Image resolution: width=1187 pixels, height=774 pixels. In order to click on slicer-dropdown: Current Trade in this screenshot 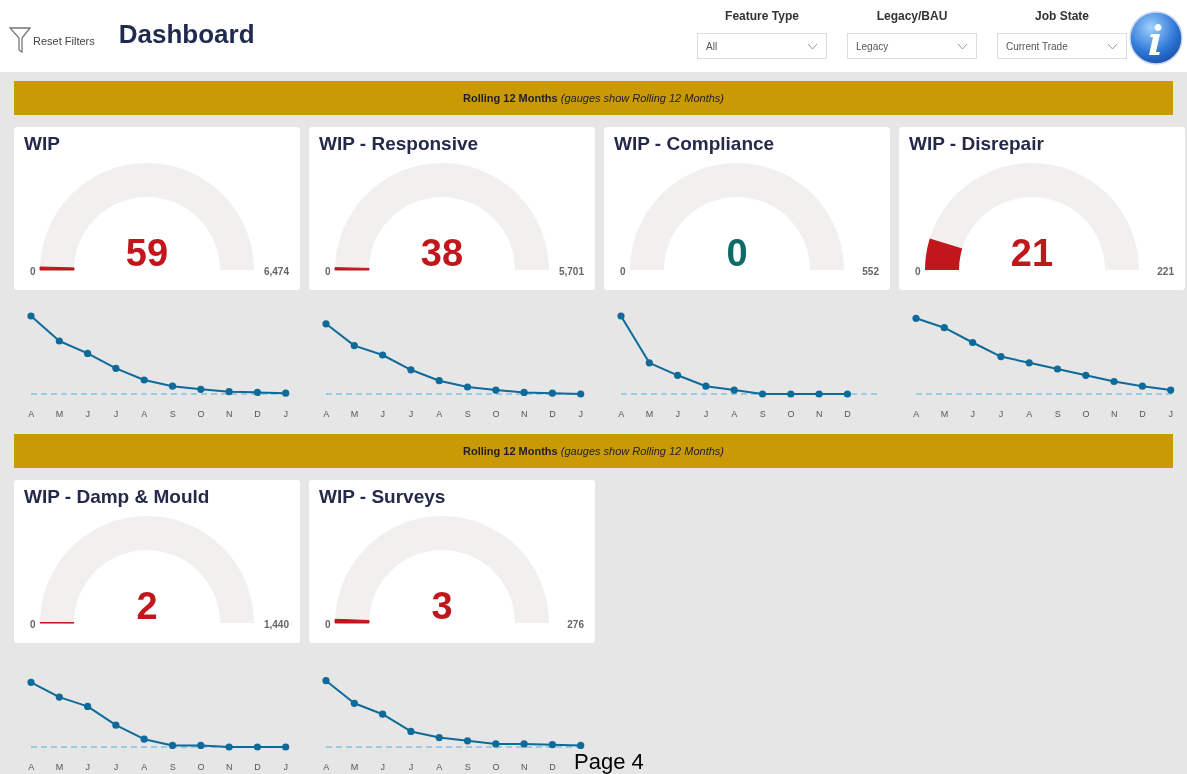, I will do `click(1062, 46)`.